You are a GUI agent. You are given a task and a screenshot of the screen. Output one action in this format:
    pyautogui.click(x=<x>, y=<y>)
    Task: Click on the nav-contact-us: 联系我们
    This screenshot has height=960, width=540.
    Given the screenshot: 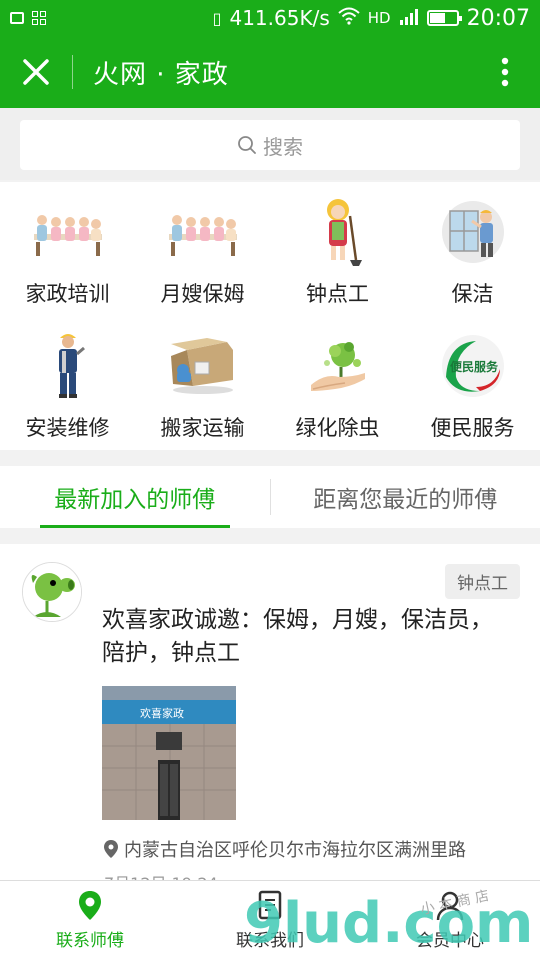 What is the action you would take?
    pyautogui.click(x=270, y=920)
    